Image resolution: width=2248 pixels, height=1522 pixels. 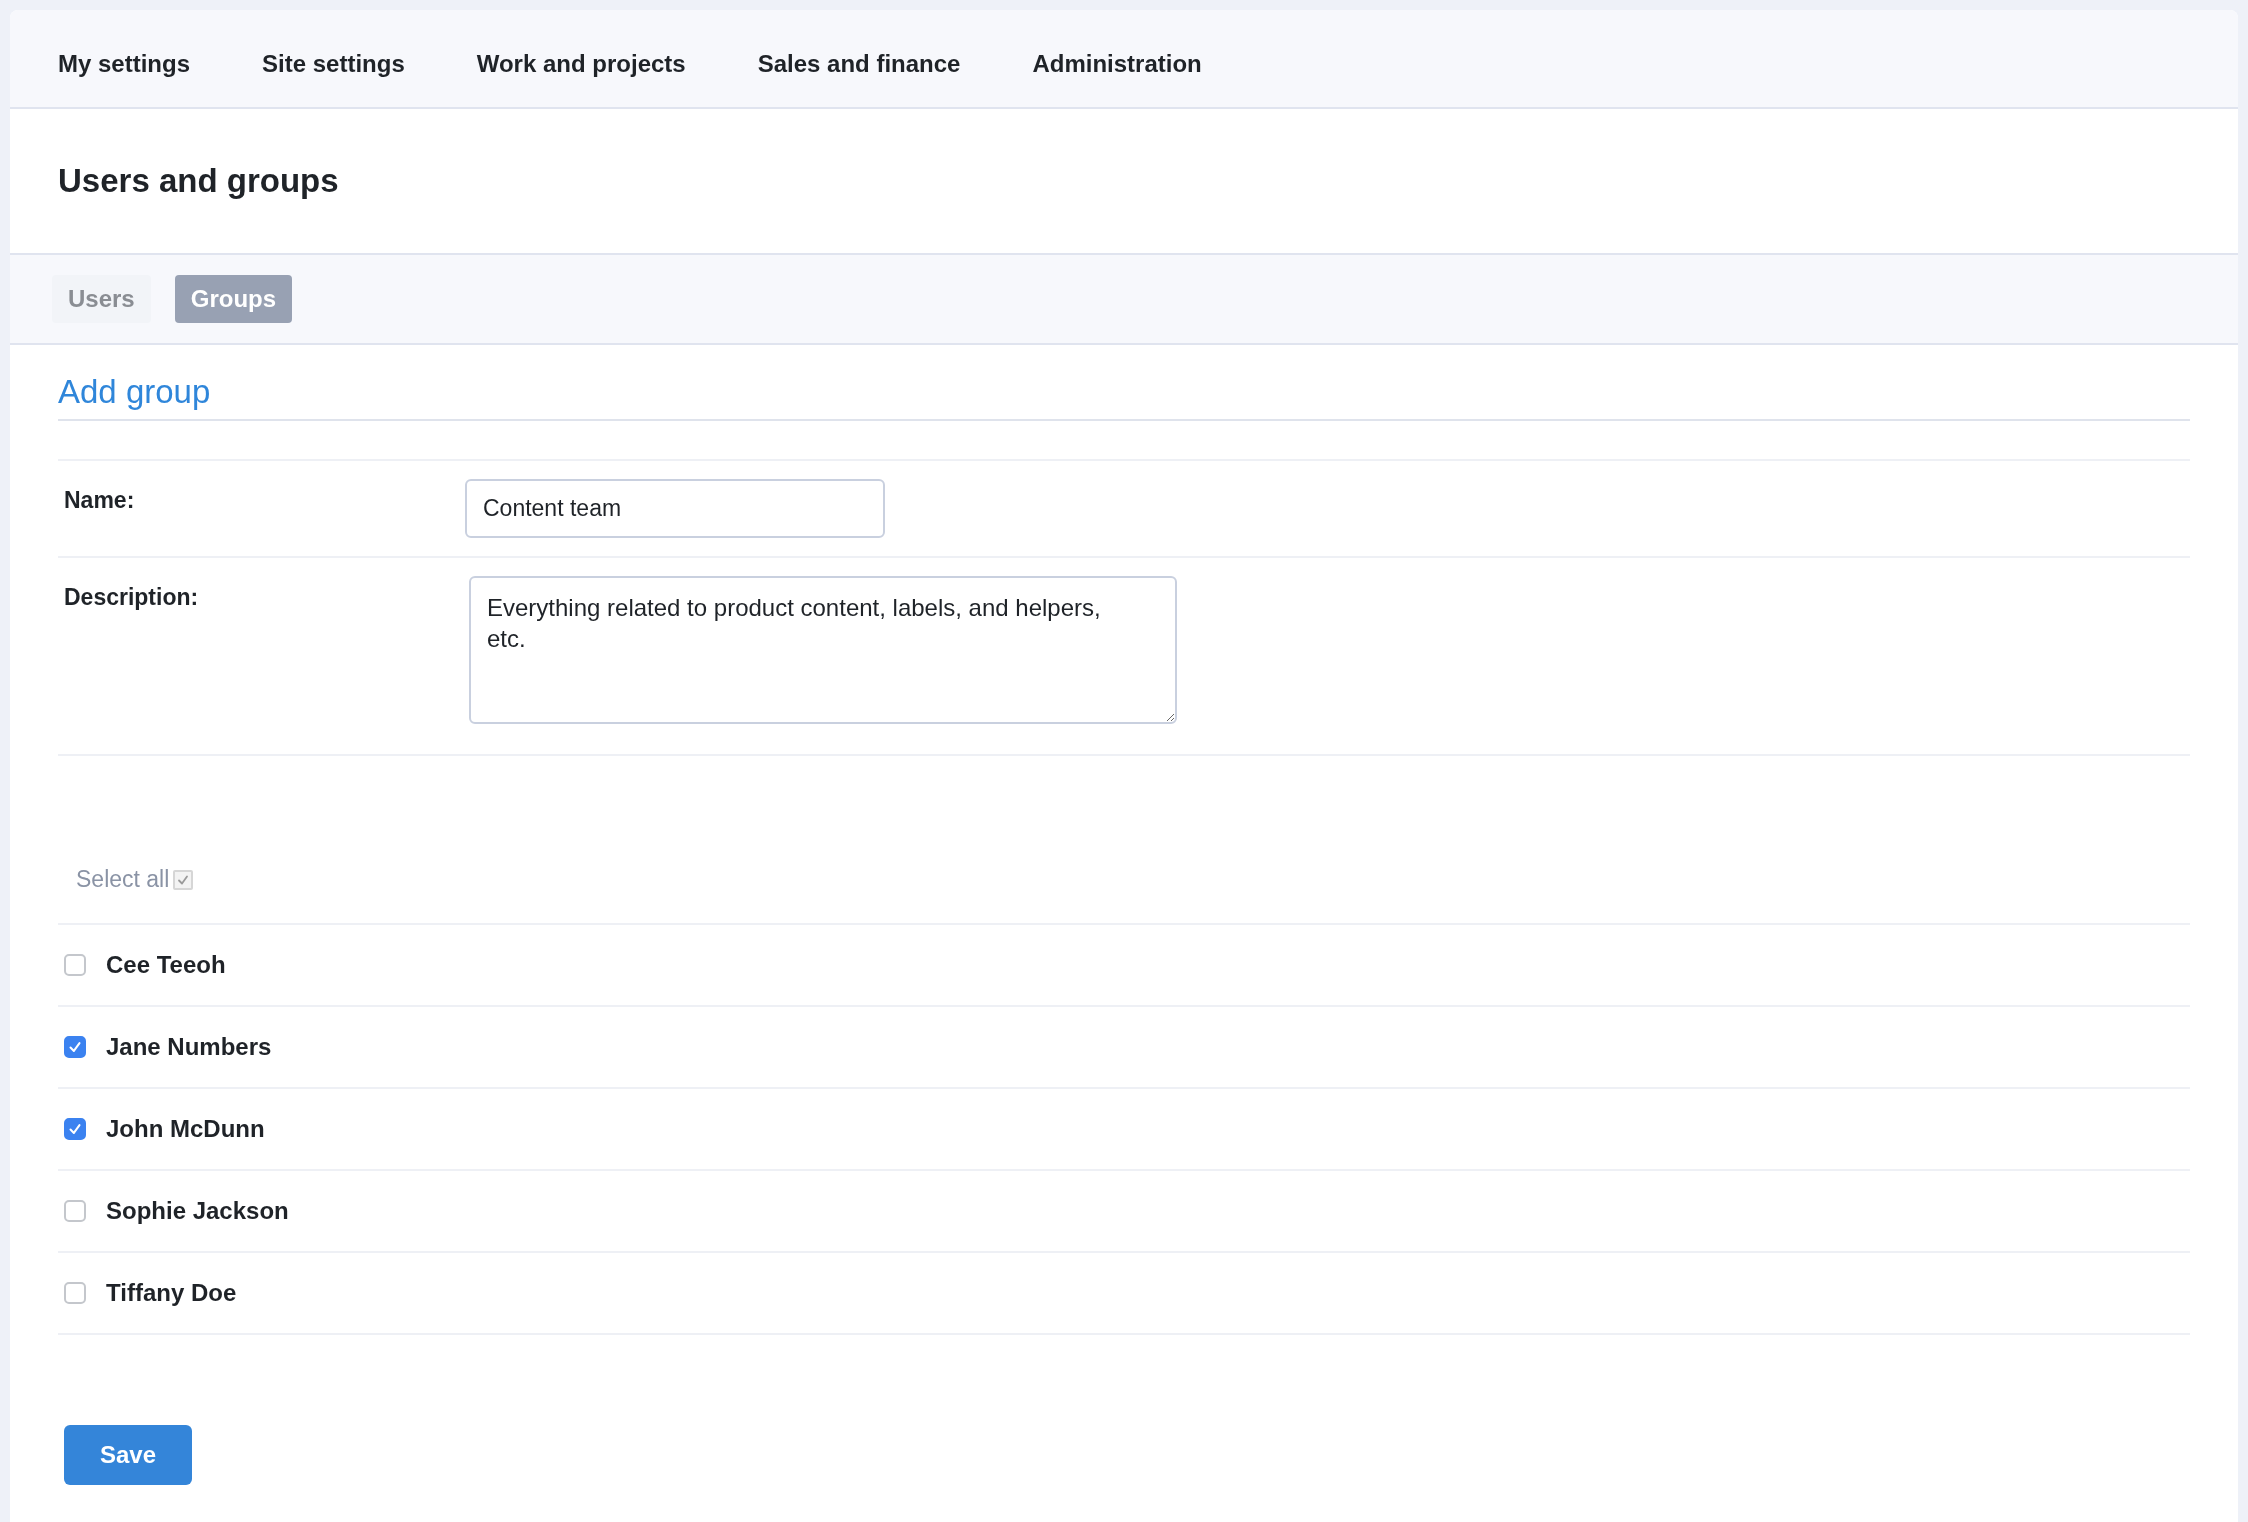 I want to click on page-title: Users and groups, so click(x=198, y=181).